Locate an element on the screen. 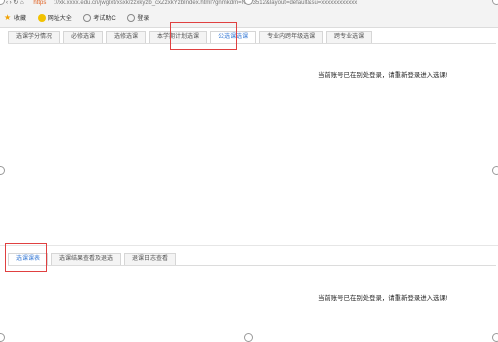  resize-handle-bottom-center is located at coordinates (248, 337).